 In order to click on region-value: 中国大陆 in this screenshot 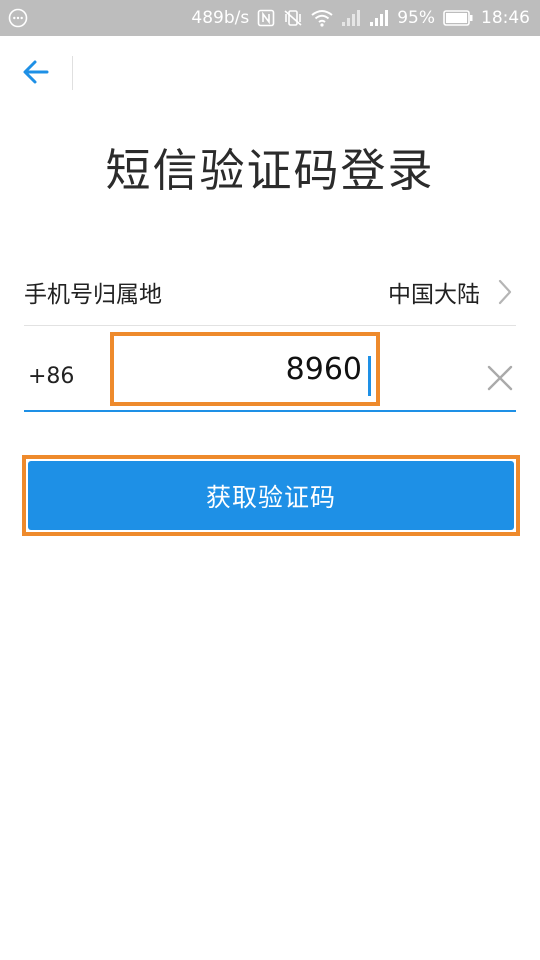, I will do `click(434, 294)`.